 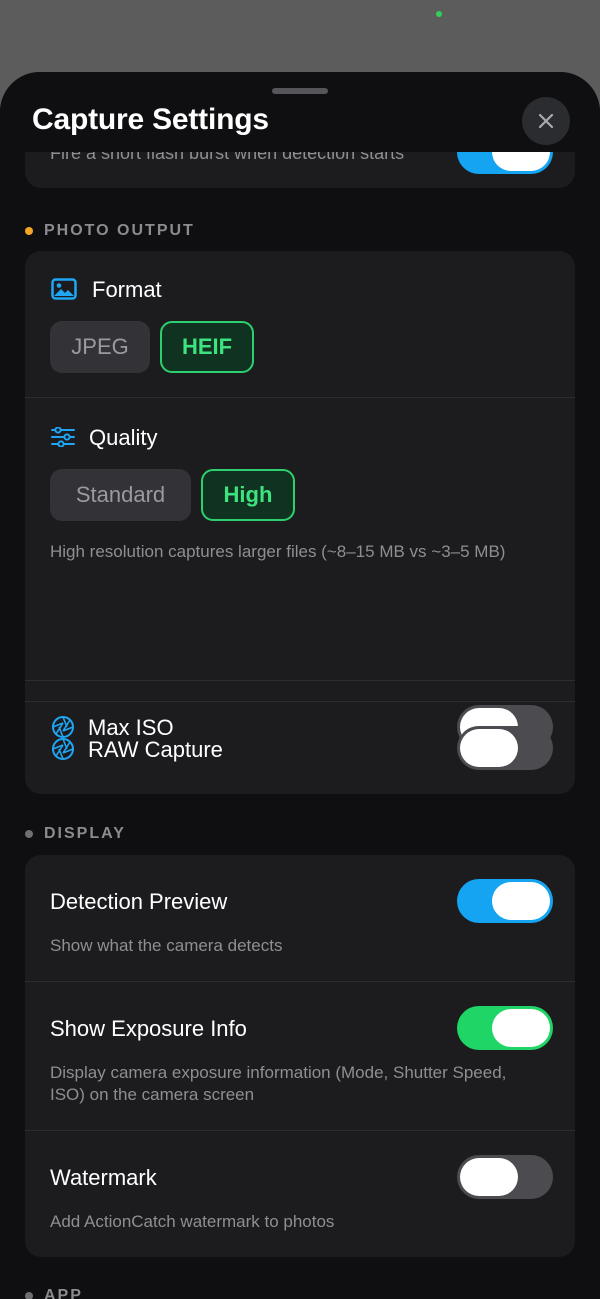 What do you see at coordinates (85, 833) in the screenshot?
I see `section-label-display: DISPLAY` at bounding box center [85, 833].